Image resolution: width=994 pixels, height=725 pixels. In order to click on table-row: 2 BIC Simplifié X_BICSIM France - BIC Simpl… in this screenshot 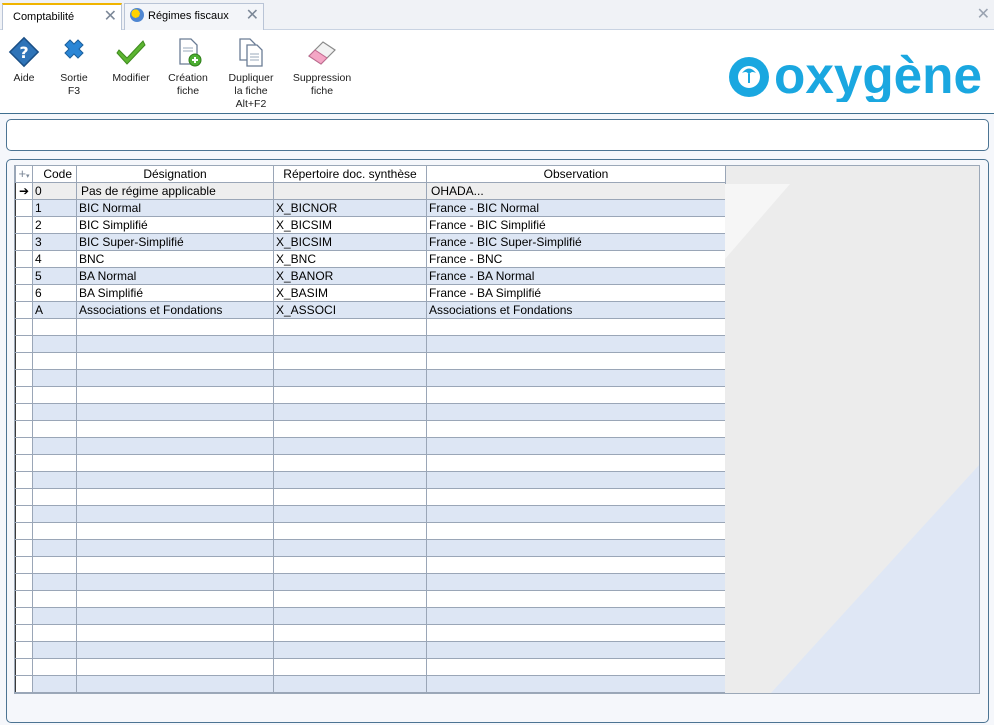, I will do `click(370, 225)`.